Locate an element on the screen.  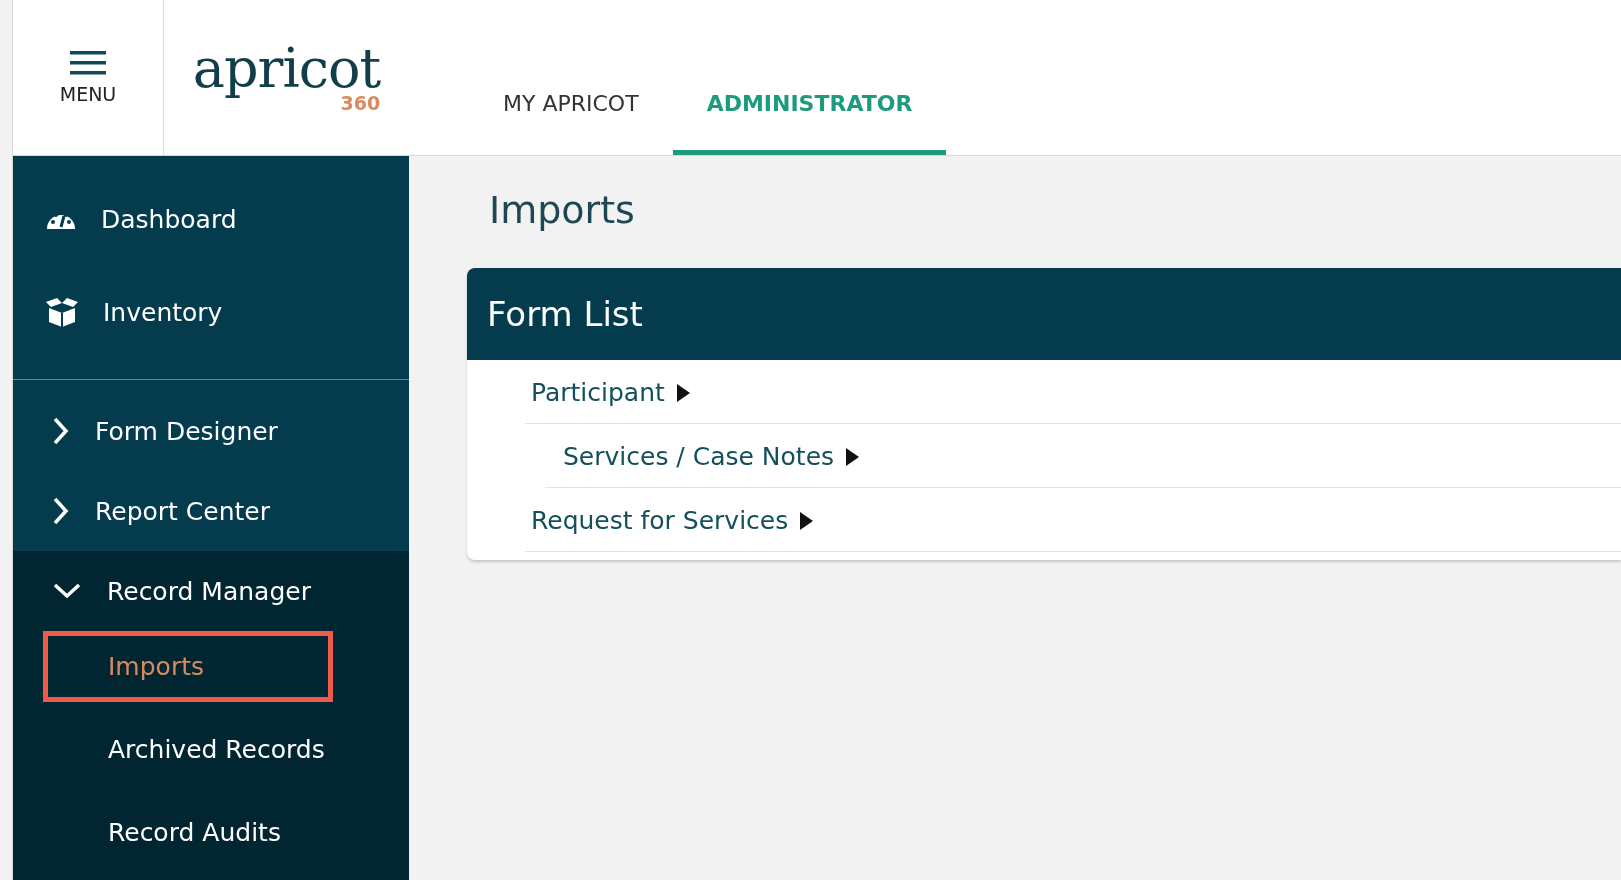
form-link: Request for Services is located at coordinates (1073, 520).